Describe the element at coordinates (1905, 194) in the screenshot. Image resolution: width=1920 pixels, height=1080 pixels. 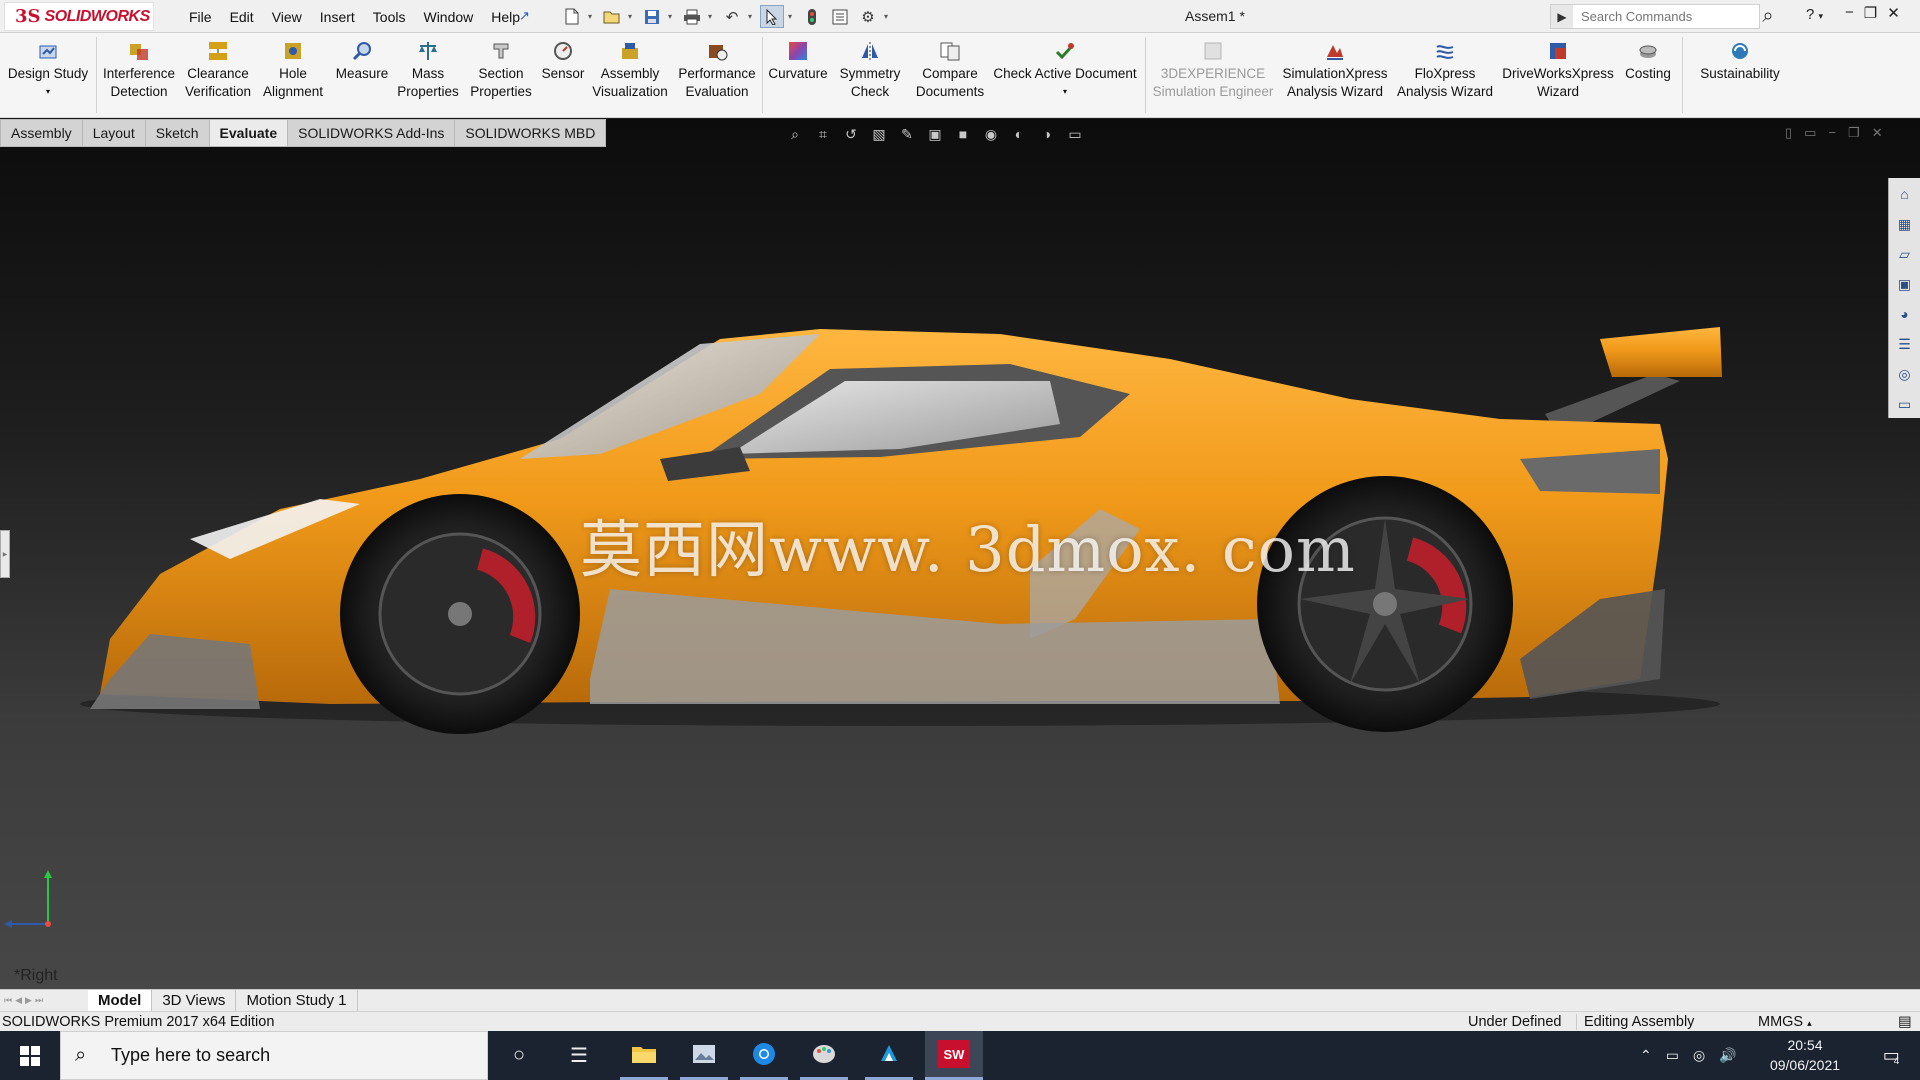
I see `home-icon: ⌂` at that location.